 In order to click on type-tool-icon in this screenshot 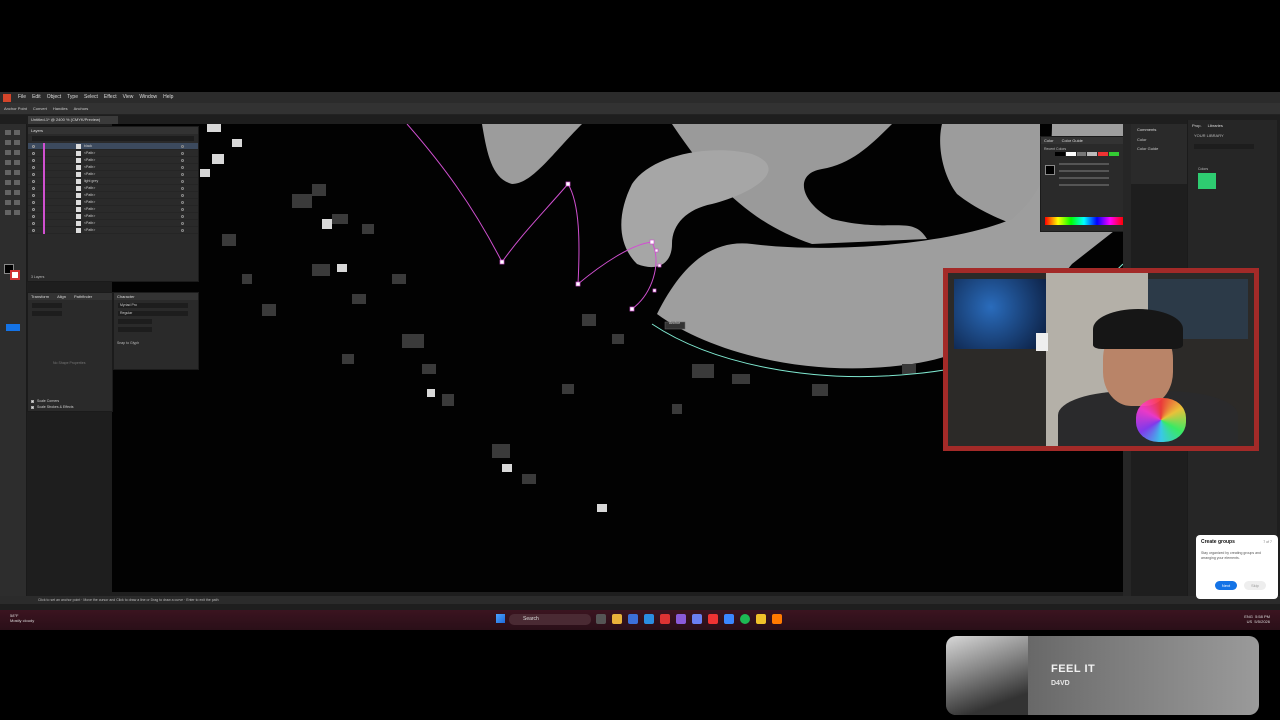, I will do `click(8, 152)`.